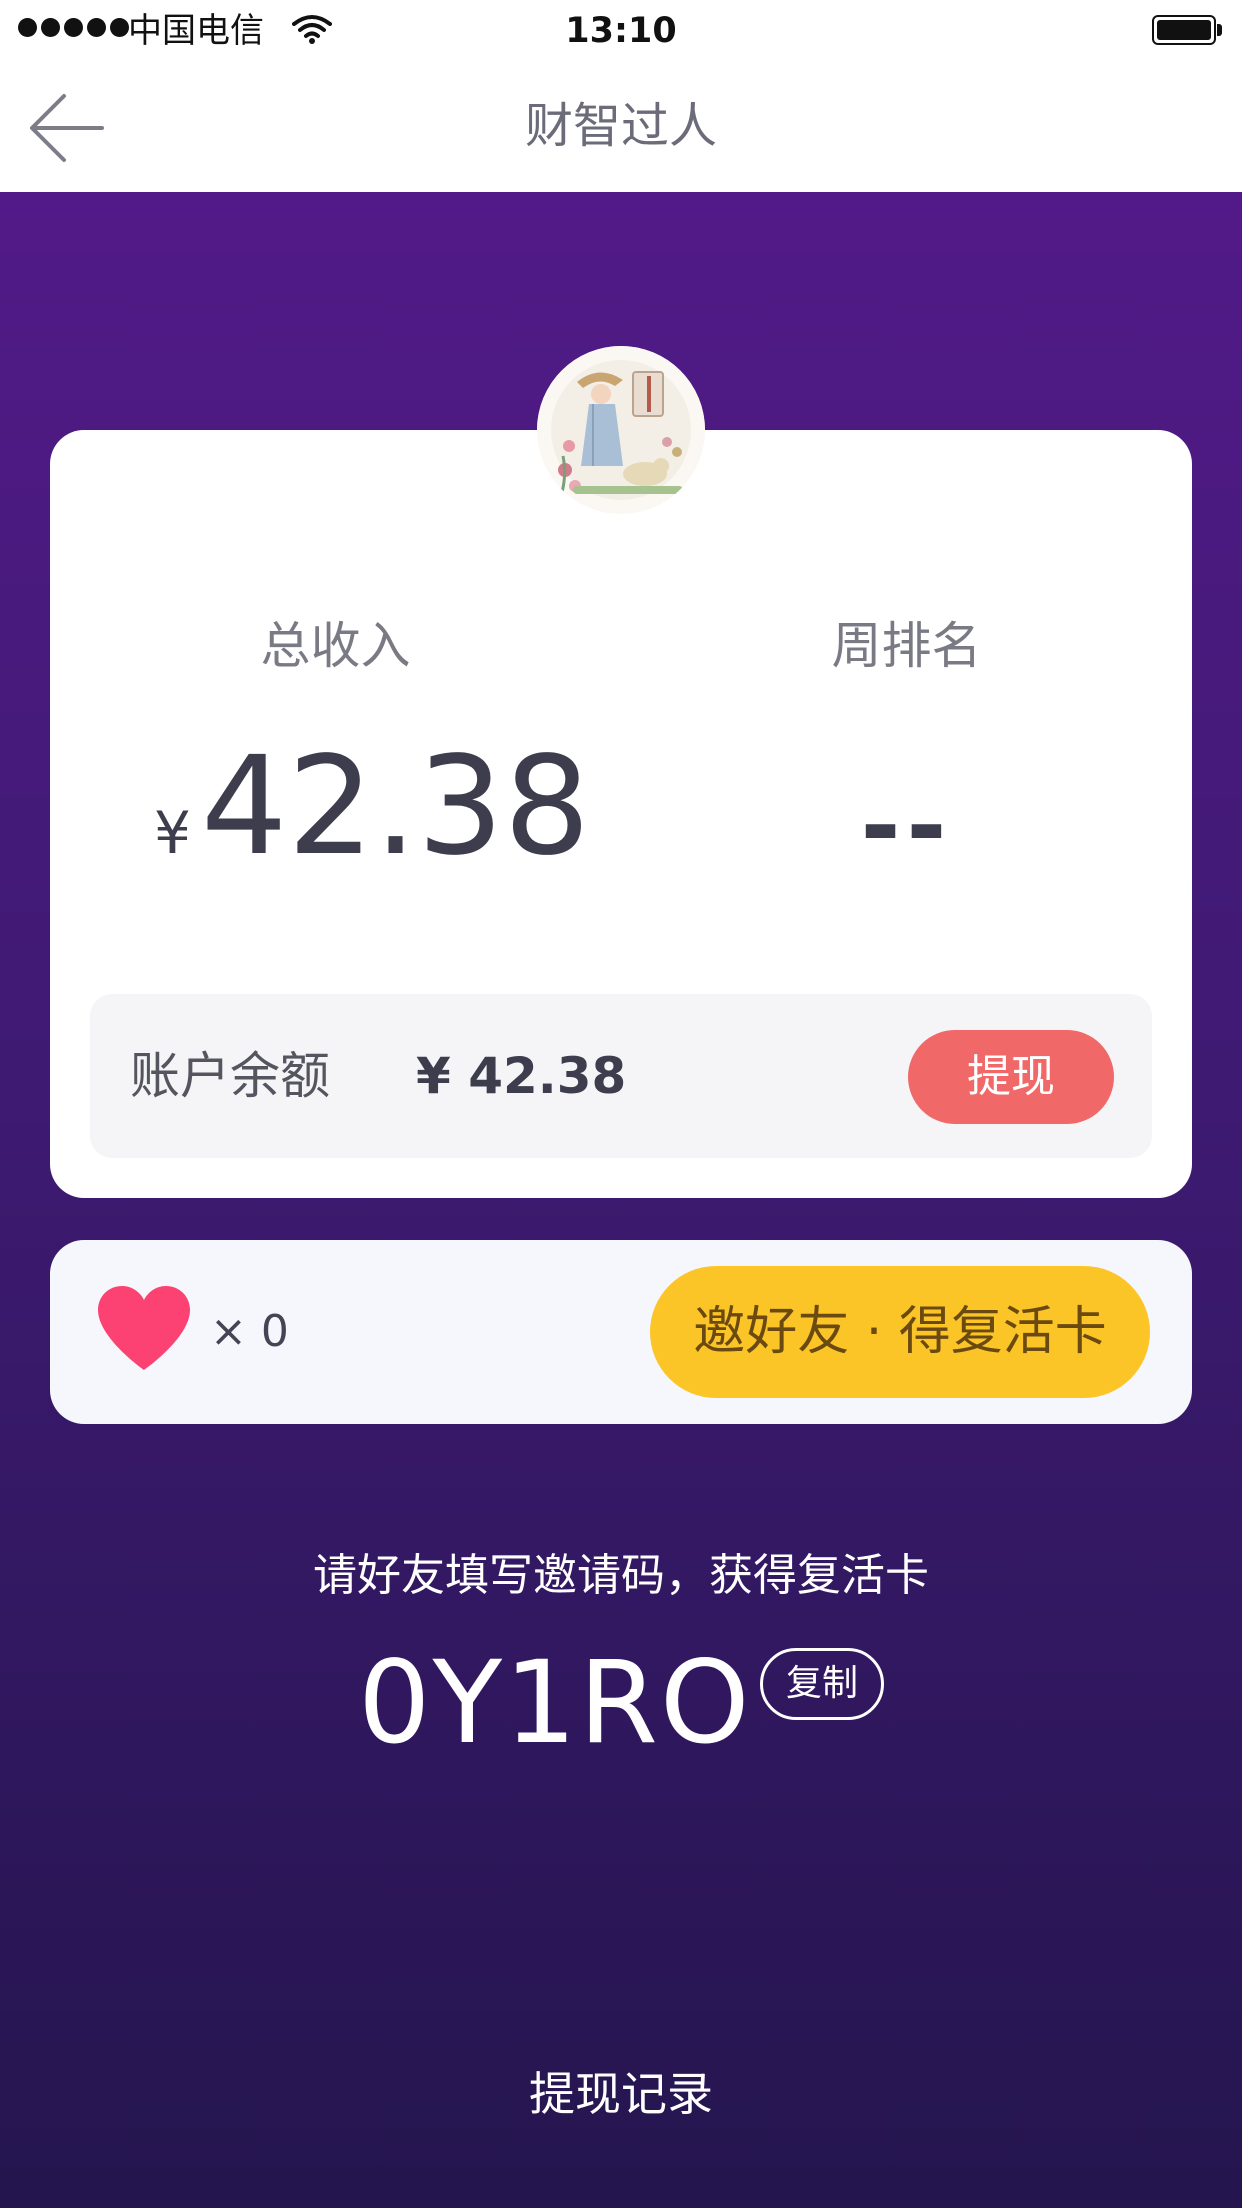 The height and width of the screenshot is (2208, 1242). I want to click on account-balance-box: 账户余额 ¥ 42.38 提现, so click(621, 1076).